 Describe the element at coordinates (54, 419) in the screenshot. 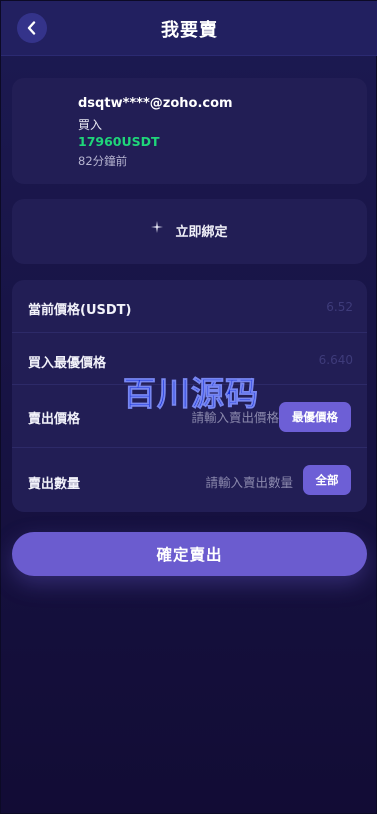

I see `sell-price-label: 賣出價格` at that location.